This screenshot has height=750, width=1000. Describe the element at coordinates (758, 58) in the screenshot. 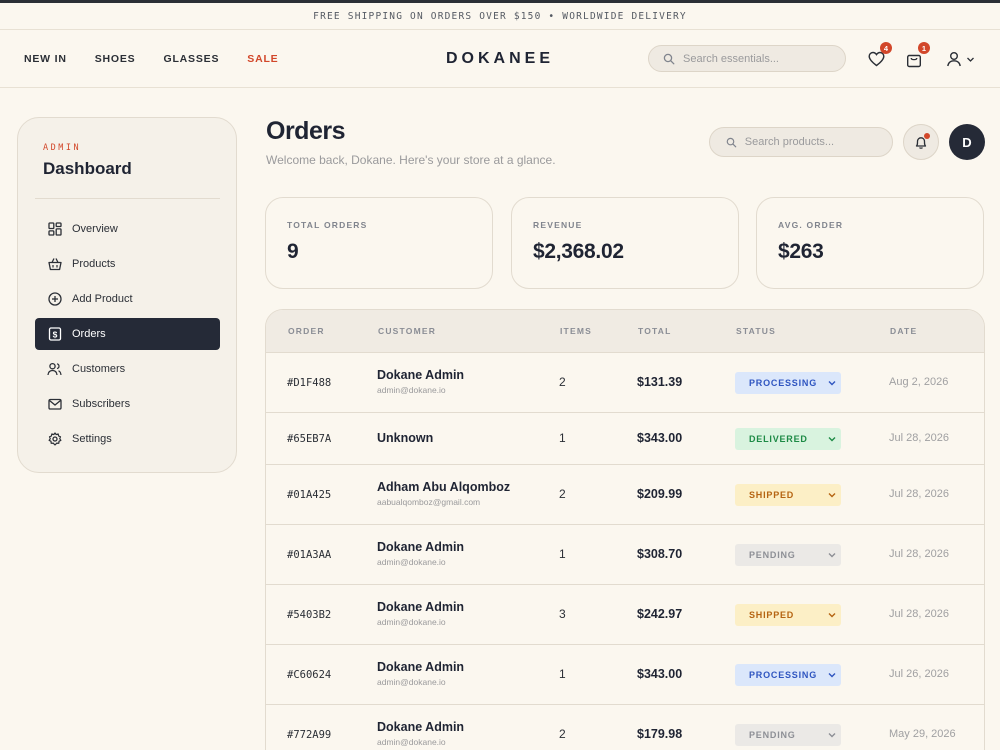

I see `header-search-input` at that location.